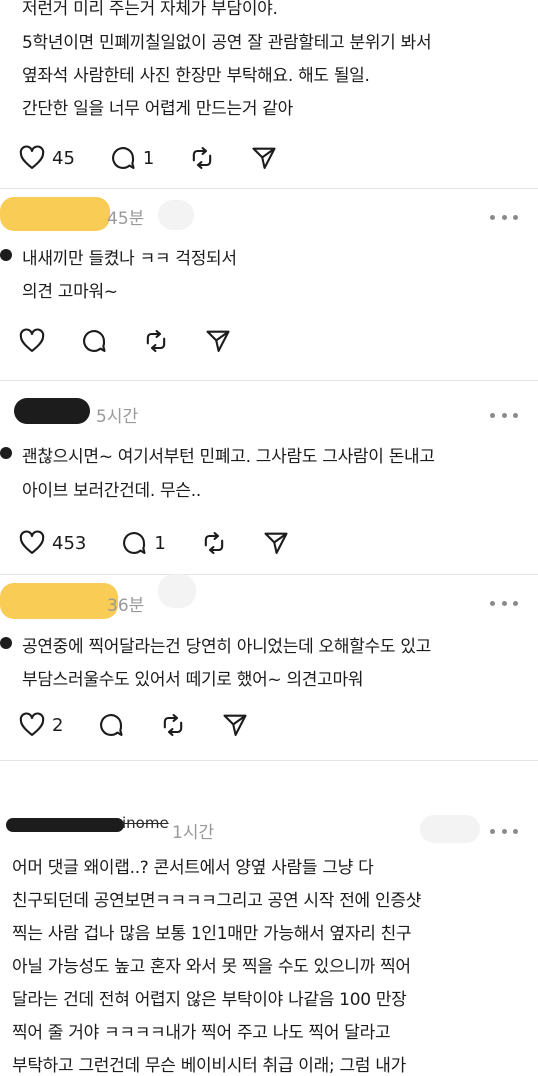 This screenshot has height=1076, width=538. Describe the element at coordinates (145, 823) in the screenshot. I see `username-partial: inome` at that location.